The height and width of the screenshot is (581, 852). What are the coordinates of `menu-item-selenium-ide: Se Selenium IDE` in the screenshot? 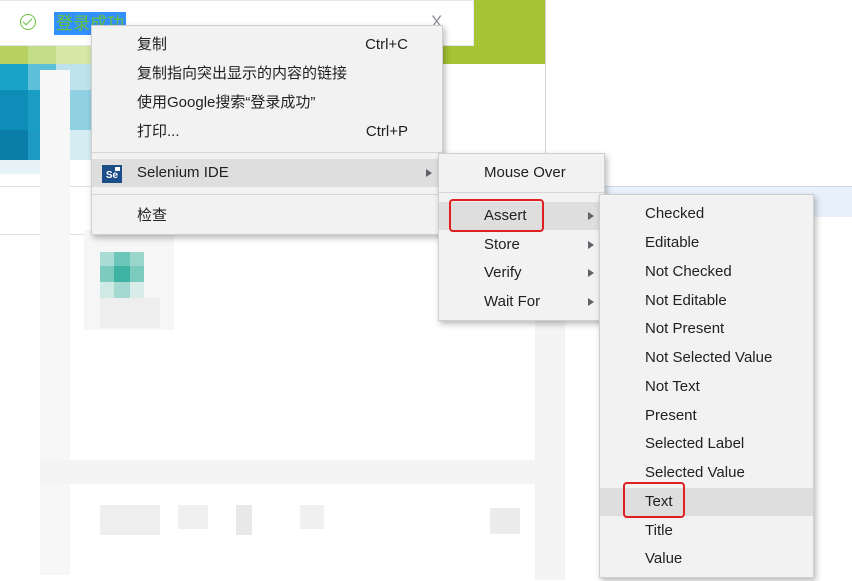 It's located at (267, 173).